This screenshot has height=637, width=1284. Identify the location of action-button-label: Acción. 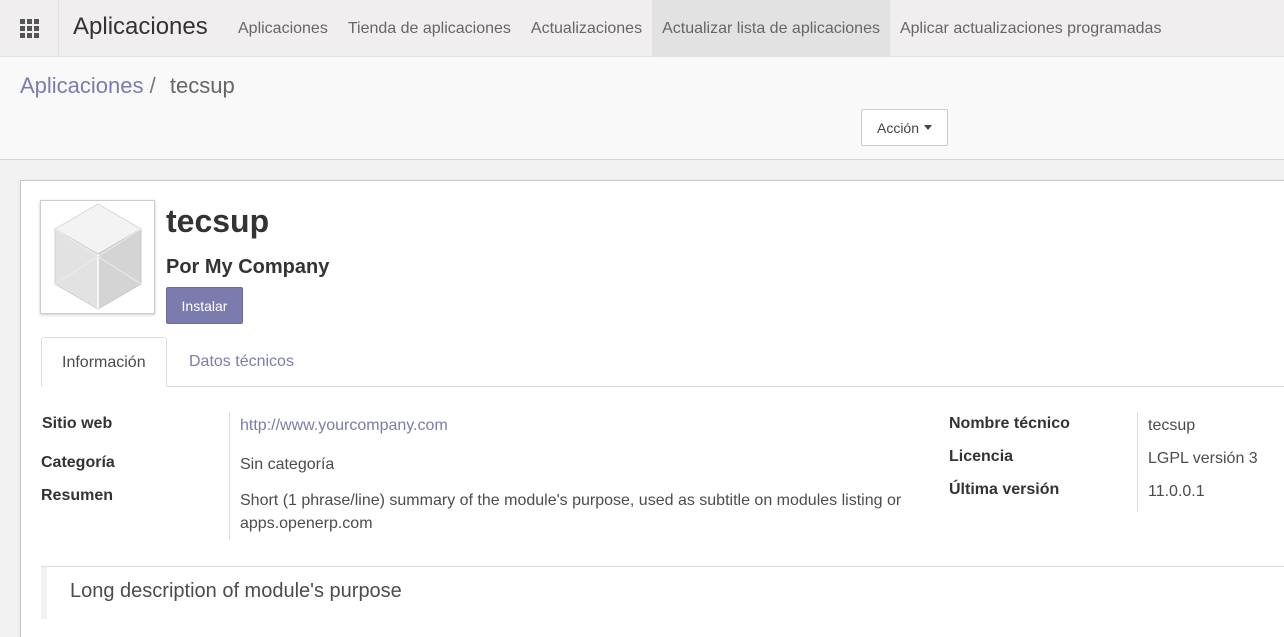
(898, 127).